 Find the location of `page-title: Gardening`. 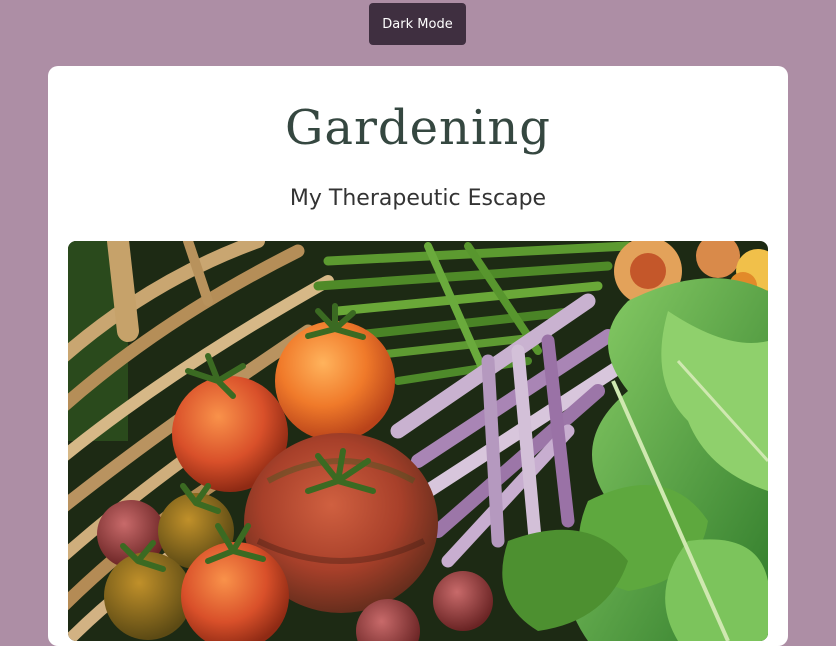

page-title: Gardening is located at coordinates (418, 128).